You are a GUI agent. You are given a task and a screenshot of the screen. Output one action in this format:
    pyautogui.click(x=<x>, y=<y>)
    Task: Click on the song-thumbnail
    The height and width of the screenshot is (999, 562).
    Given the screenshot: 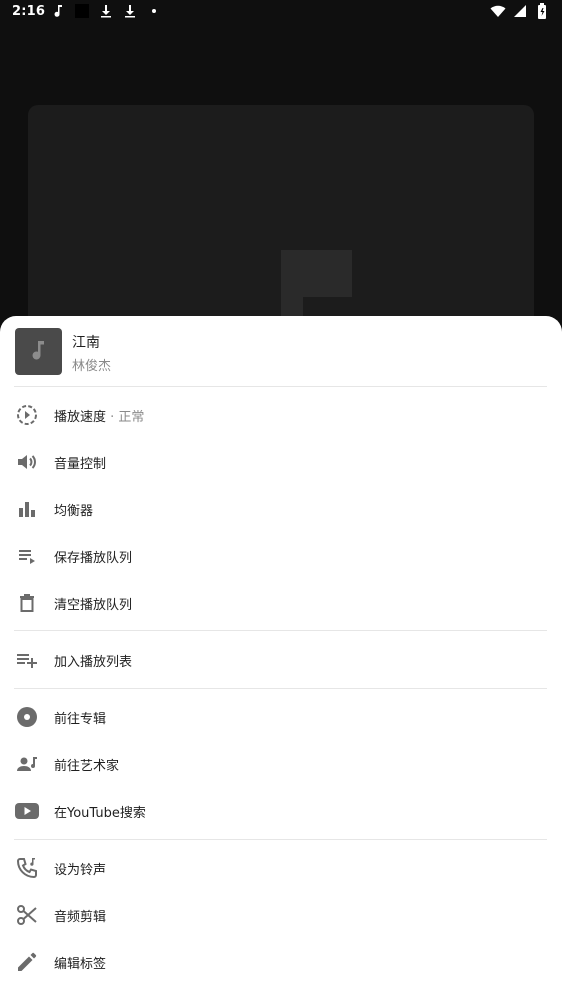 What is the action you would take?
    pyautogui.click(x=38, y=351)
    